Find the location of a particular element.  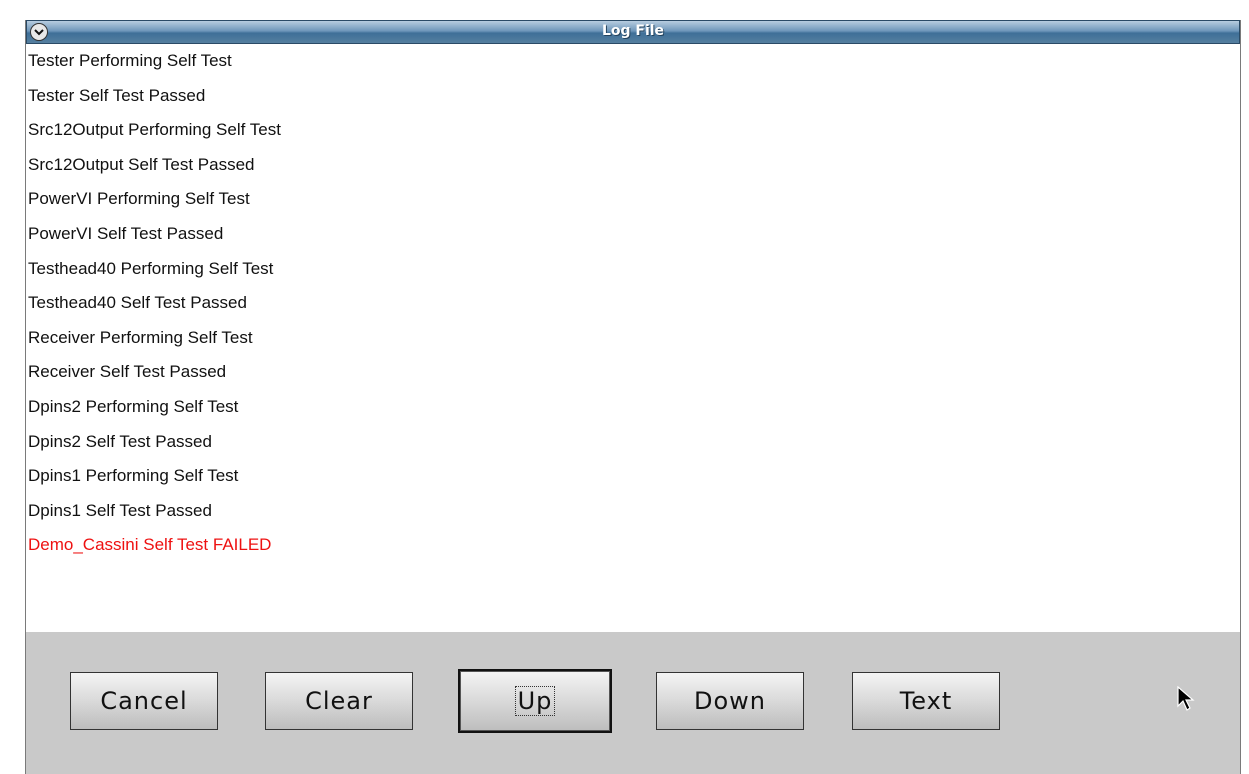

title-bar: Log File is located at coordinates (633, 32).